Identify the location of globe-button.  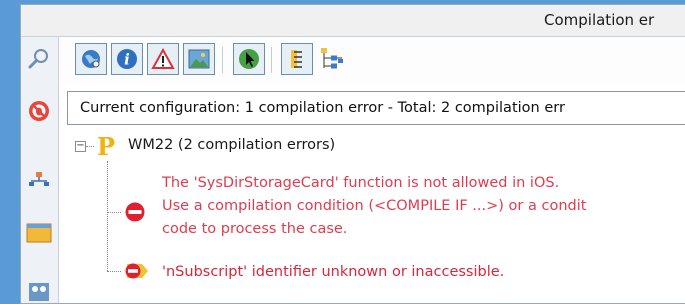
(91, 59).